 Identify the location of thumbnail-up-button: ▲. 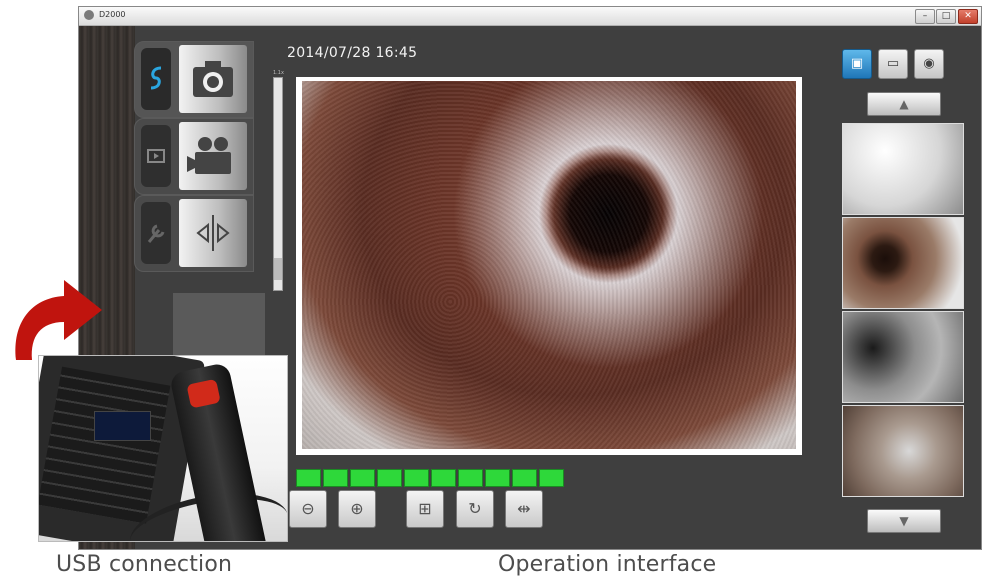
(904, 104).